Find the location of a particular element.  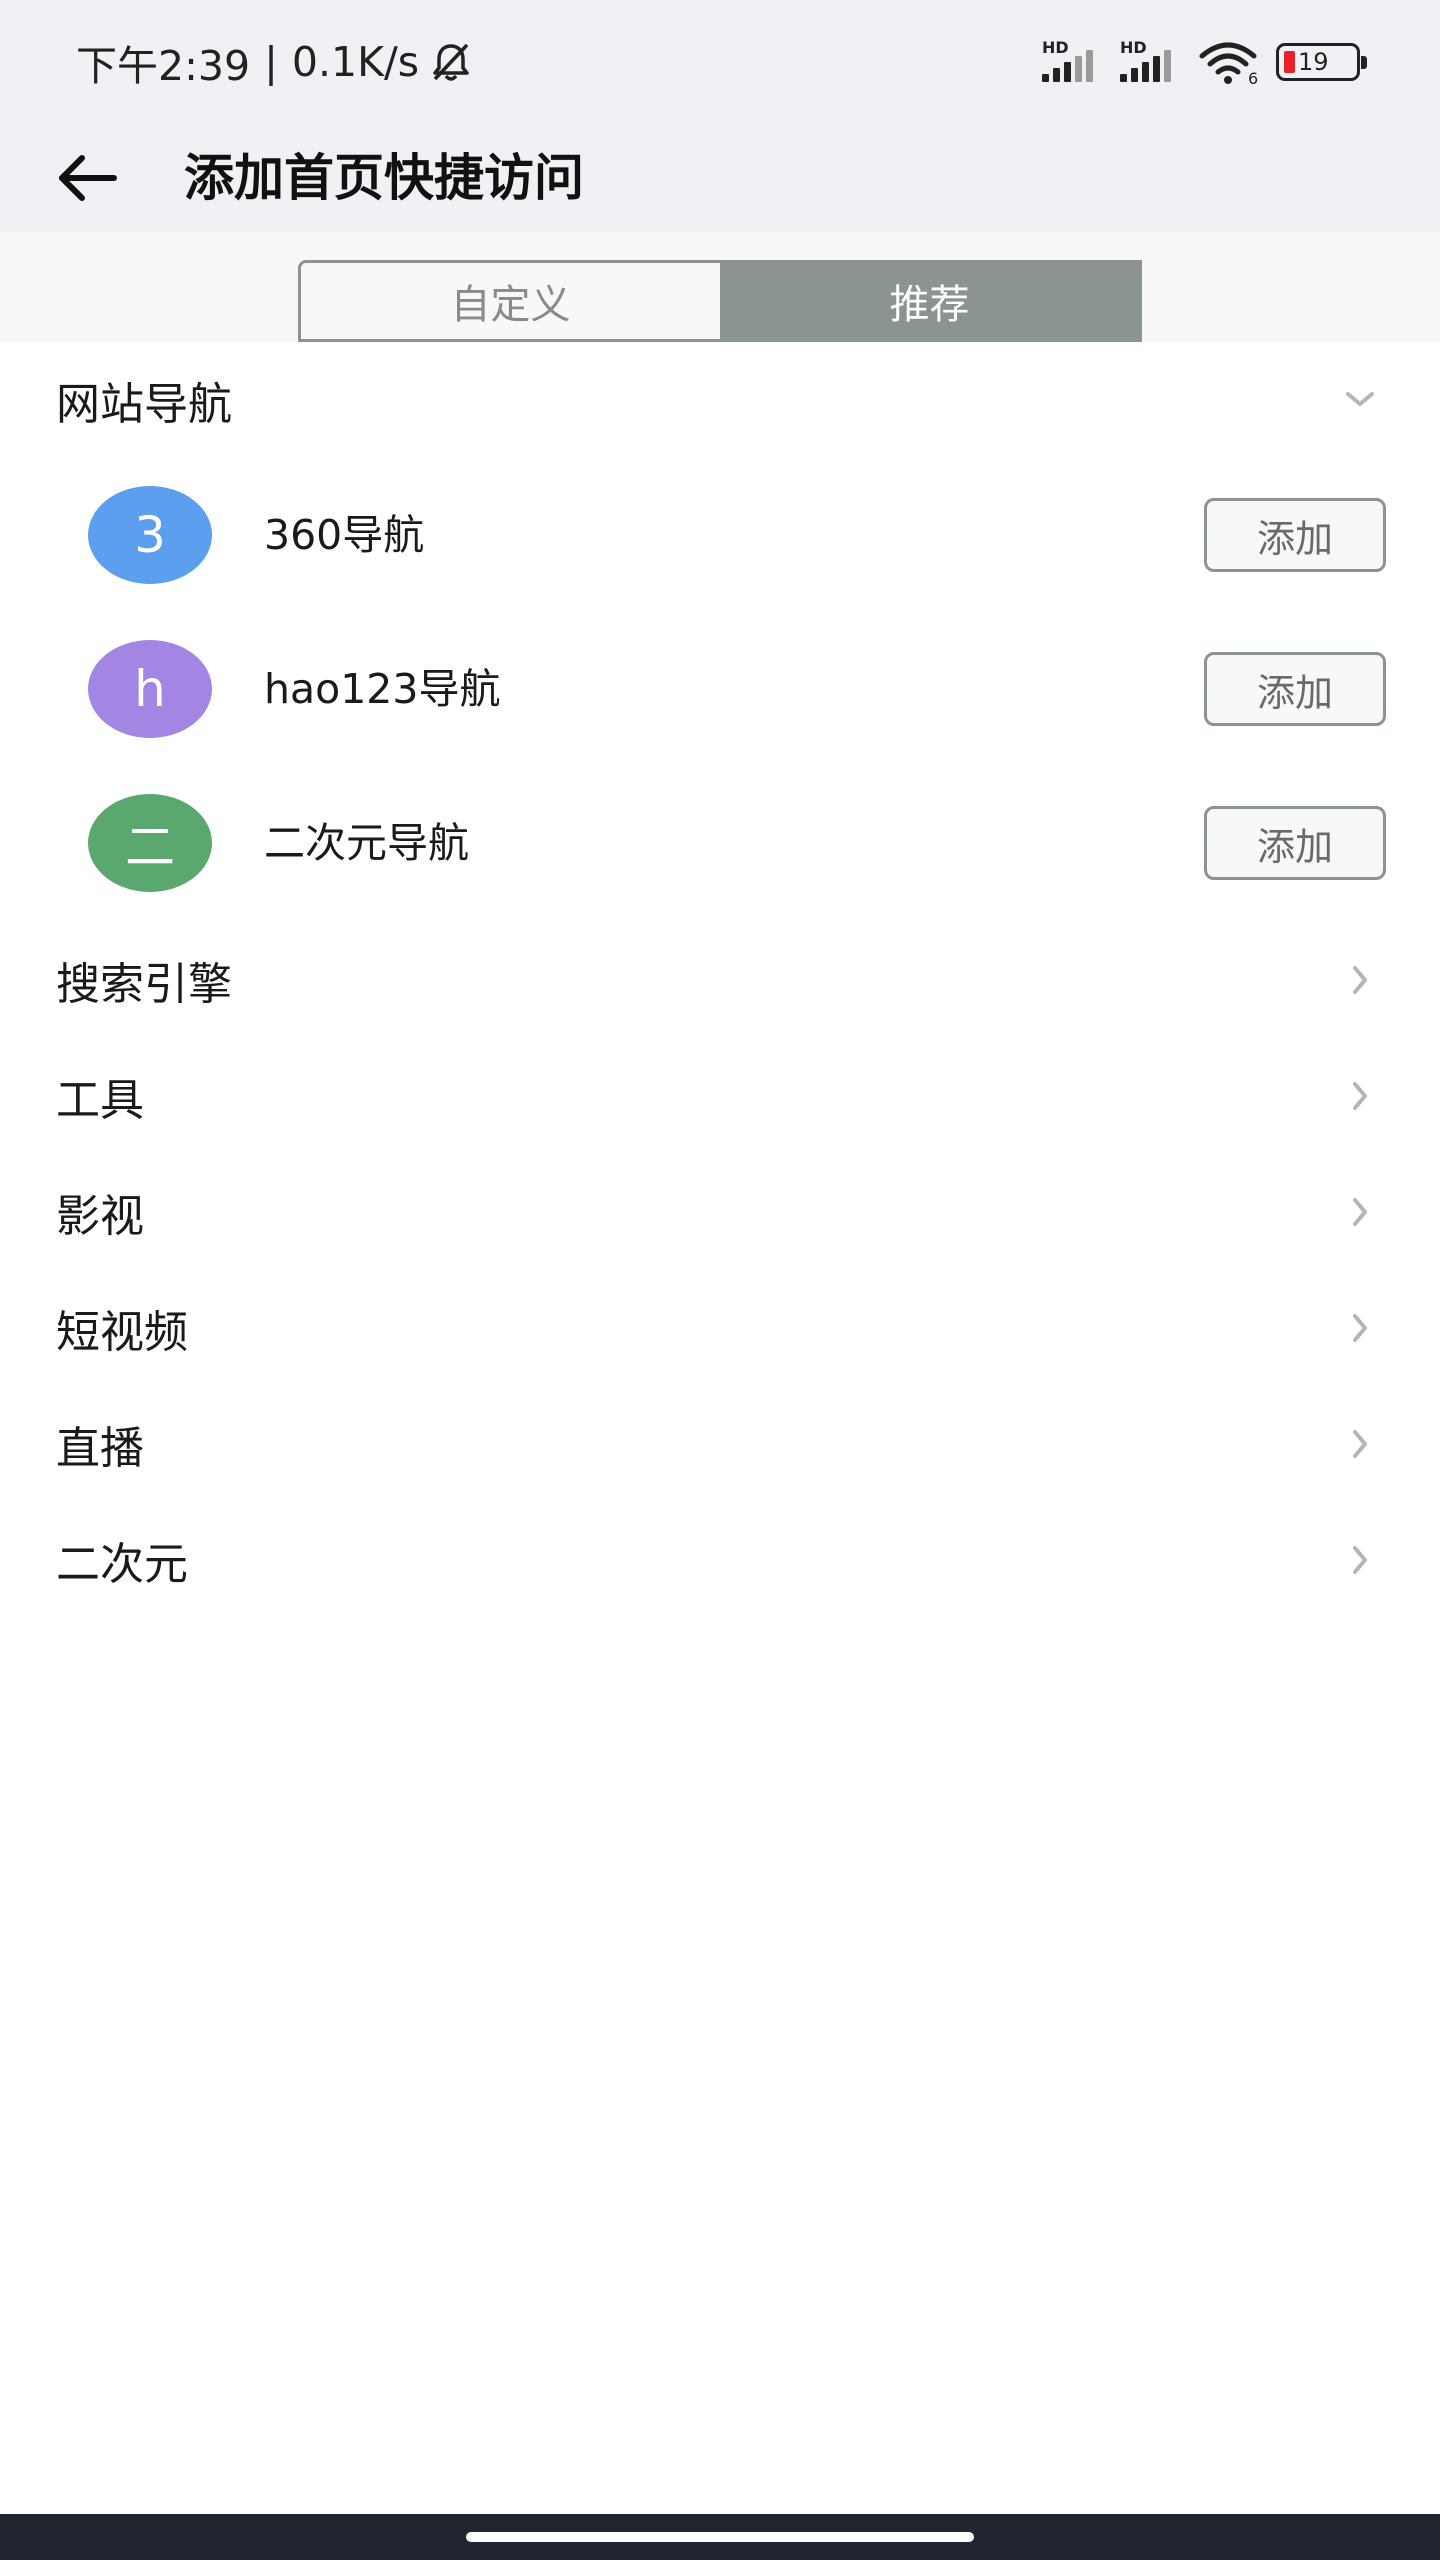

section-short-video: 短视频 is located at coordinates (720, 1328).